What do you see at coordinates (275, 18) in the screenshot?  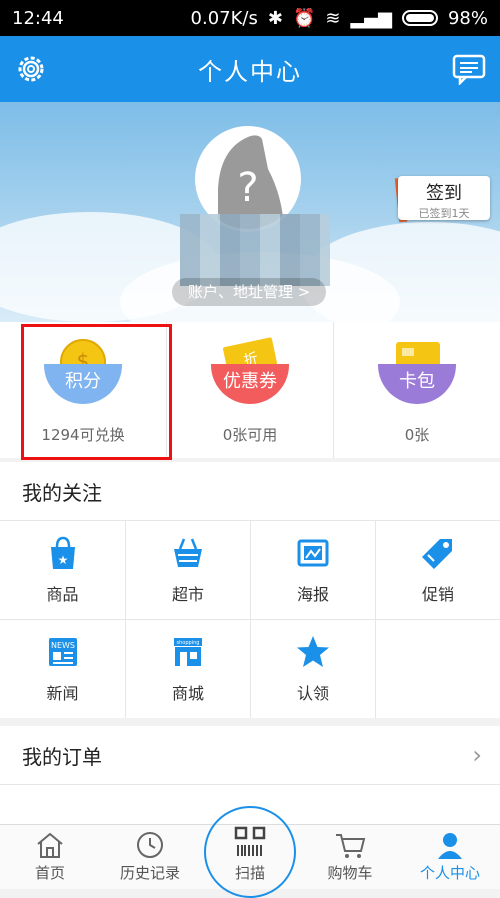 I see `bluetooth-icon: ✱` at bounding box center [275, 18].